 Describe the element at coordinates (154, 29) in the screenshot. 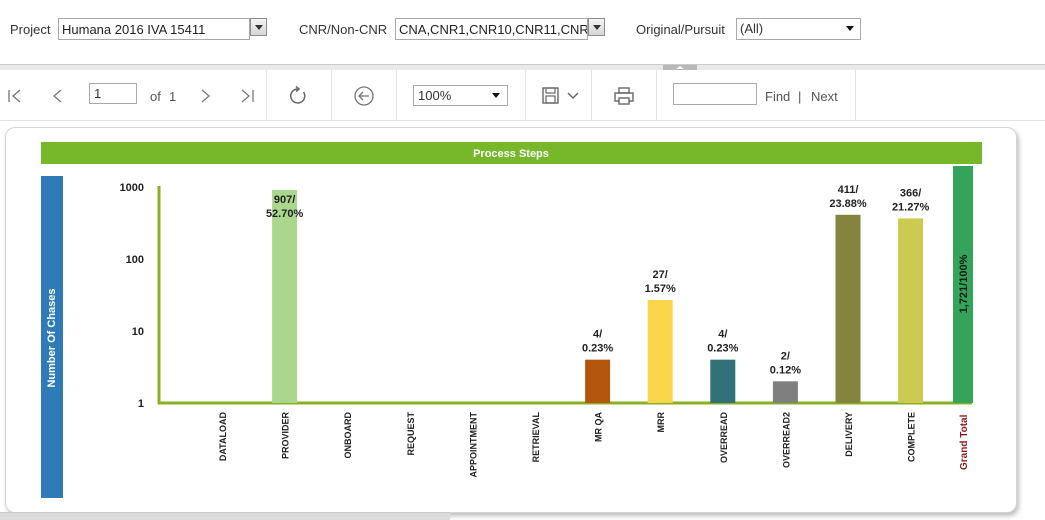

I see `project-field: Humana 2016 IVA 15411` at that location.